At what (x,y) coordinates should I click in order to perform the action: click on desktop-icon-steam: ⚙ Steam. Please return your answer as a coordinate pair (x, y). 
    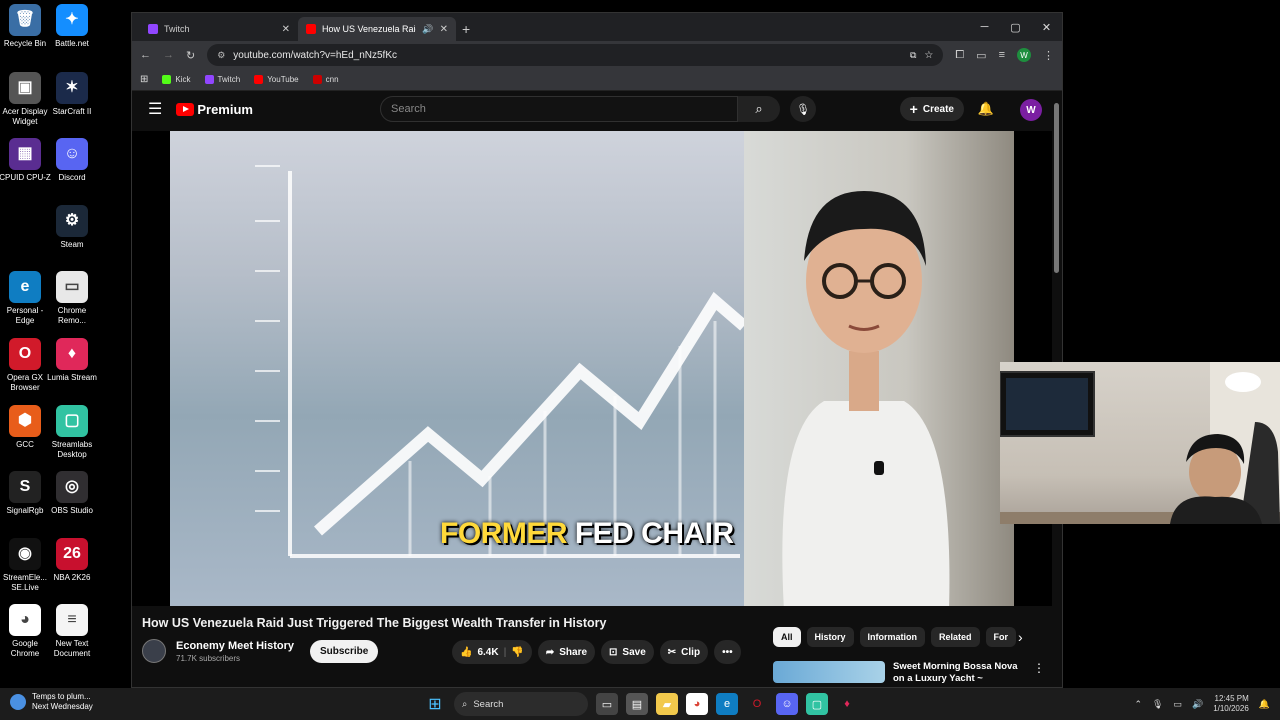
    Looking at the image, I should click on (72, 227).